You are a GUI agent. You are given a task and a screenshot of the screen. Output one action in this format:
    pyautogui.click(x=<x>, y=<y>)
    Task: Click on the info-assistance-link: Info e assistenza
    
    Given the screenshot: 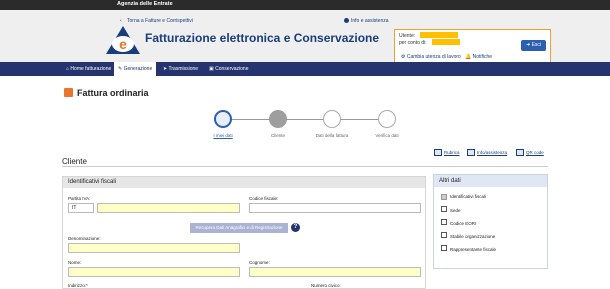 What is the action you would take?
    pyautogui.click(x=366, y=21)
    